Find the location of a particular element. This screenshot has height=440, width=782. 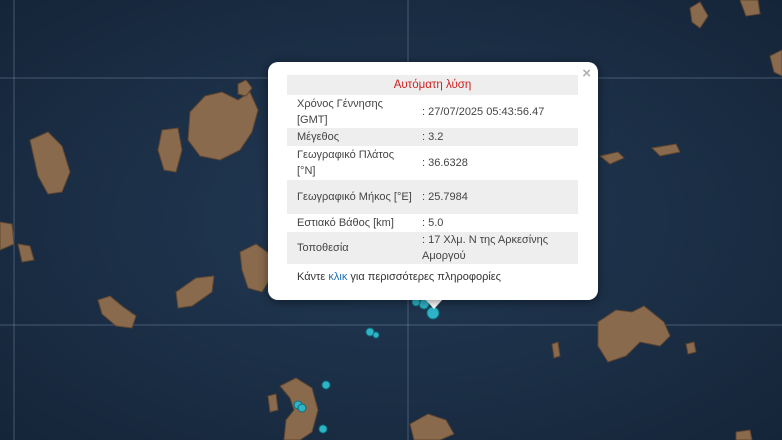

value-origin-time: : 27/07/2025 05:43:56.47 is located at coordinates (483, 111).